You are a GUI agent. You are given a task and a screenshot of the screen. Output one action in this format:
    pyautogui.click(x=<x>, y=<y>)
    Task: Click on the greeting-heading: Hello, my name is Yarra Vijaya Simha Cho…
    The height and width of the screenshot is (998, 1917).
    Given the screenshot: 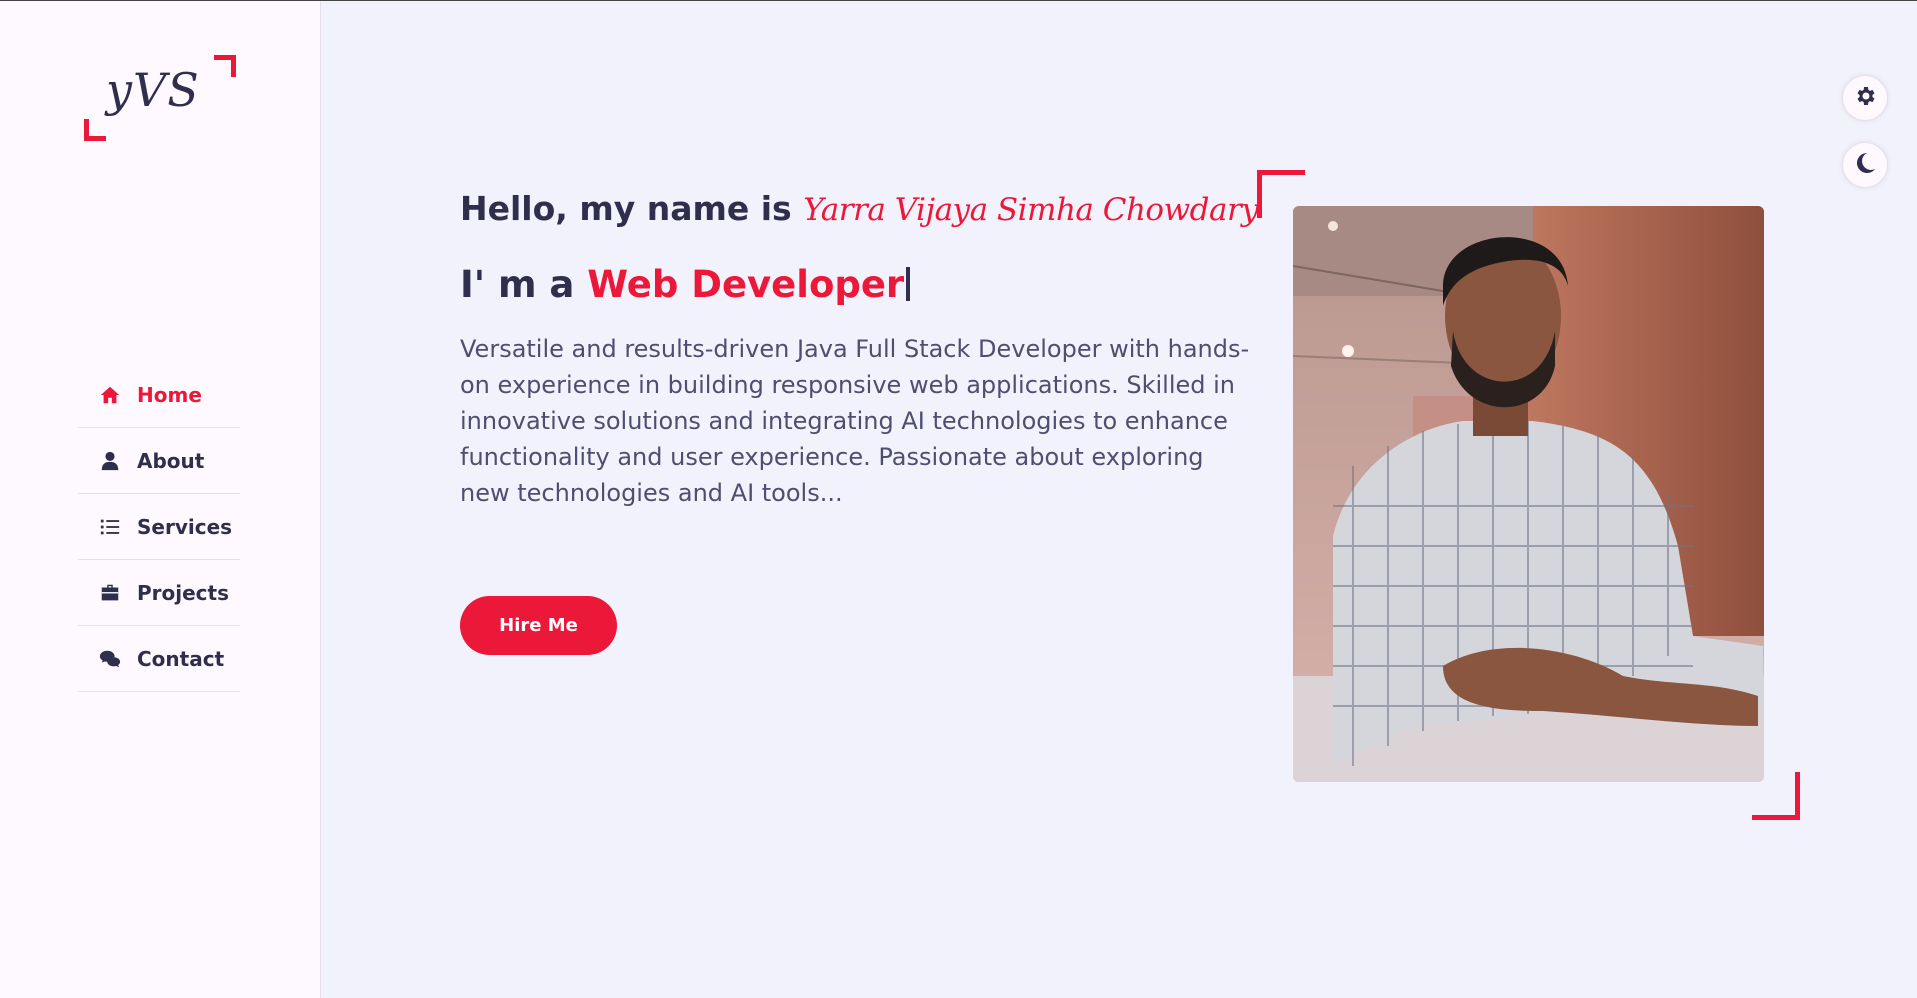 What is the action you would take?
    pyautogui.click(x=859, y=208)
    